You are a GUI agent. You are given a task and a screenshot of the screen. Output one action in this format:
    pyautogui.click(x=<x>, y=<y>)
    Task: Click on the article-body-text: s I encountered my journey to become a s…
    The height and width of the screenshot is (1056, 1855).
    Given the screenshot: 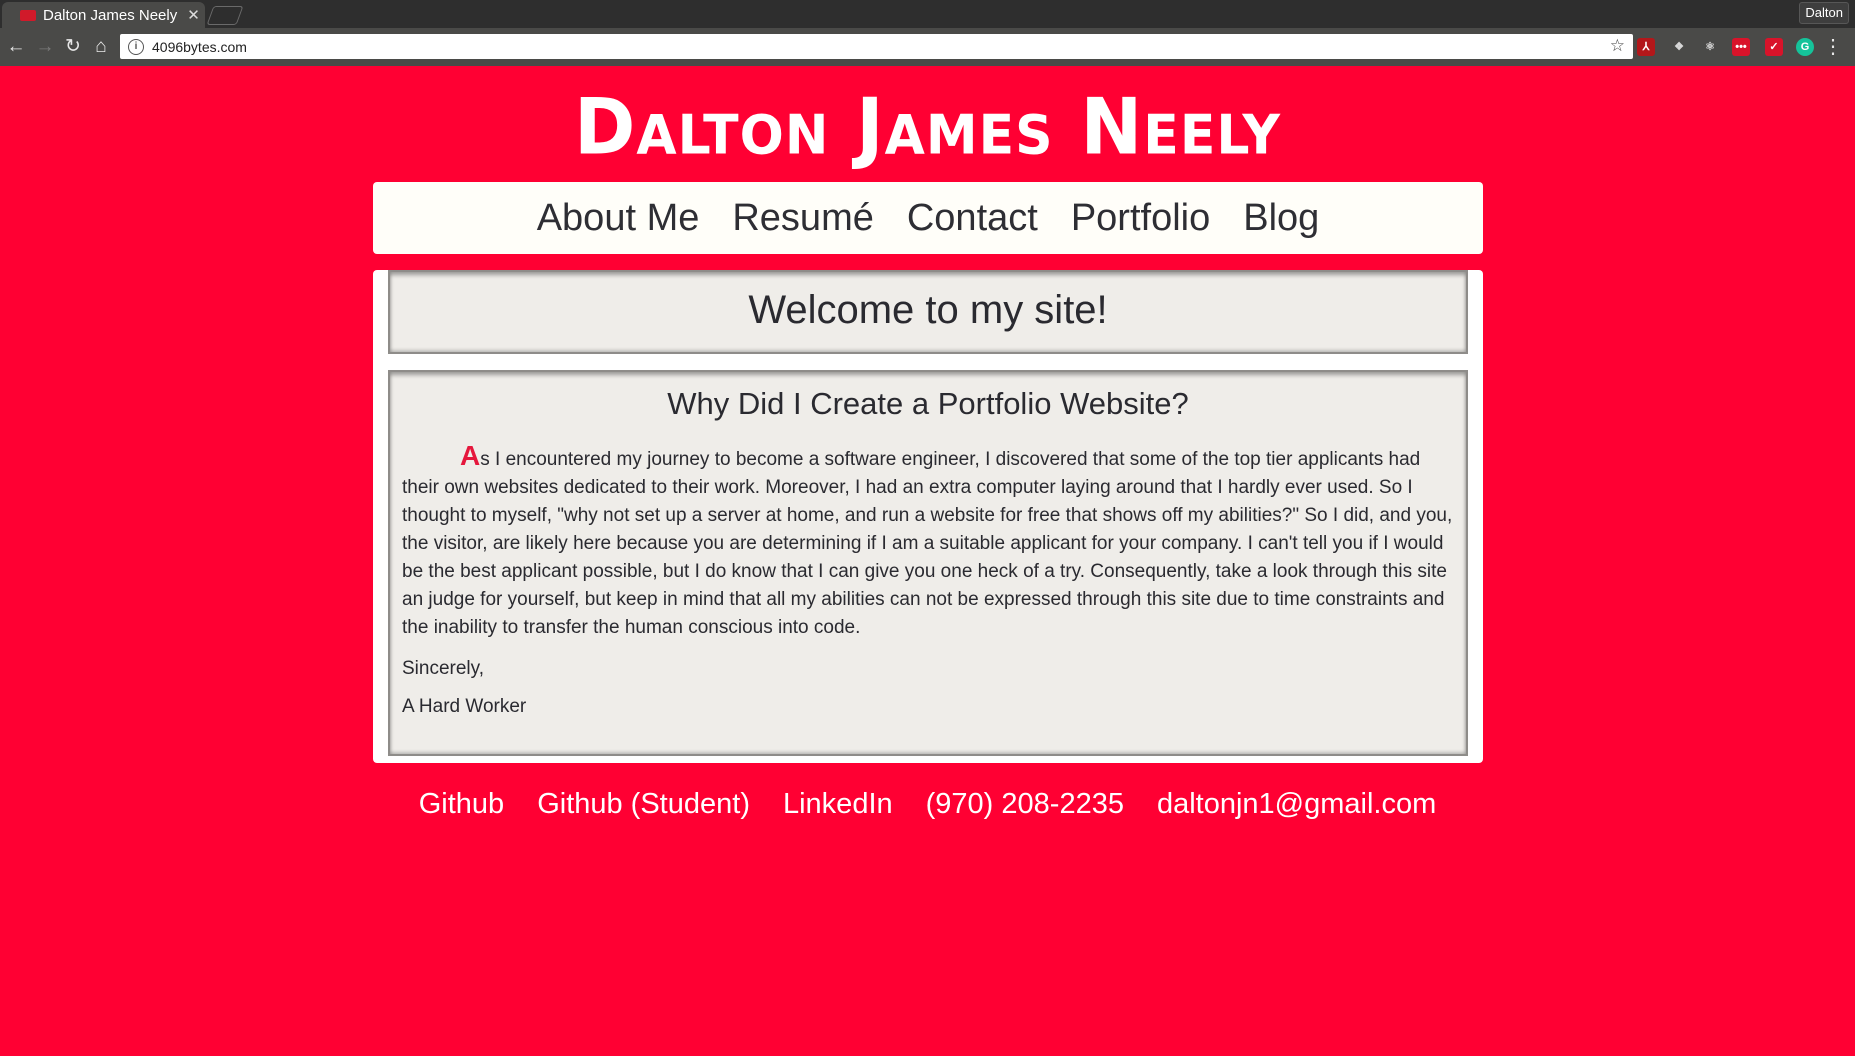 What is the action you would take?
    pyautogui.click(x=927, y=543)
    